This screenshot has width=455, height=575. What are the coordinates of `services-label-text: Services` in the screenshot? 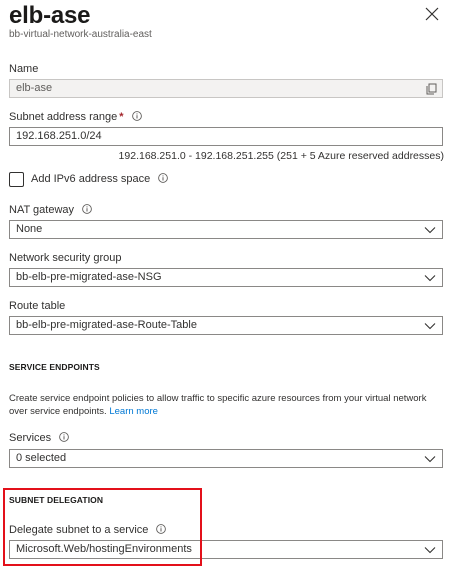 It's located at (30, 438).